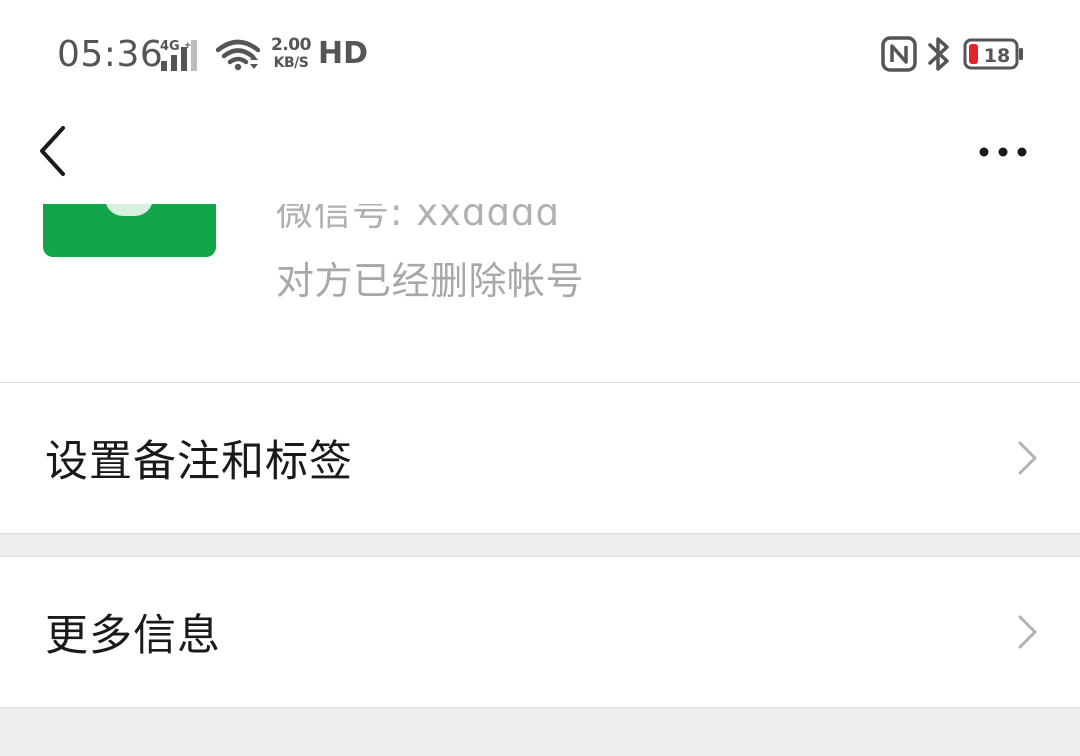  I want to click on avatar-image, so click(129, 210).